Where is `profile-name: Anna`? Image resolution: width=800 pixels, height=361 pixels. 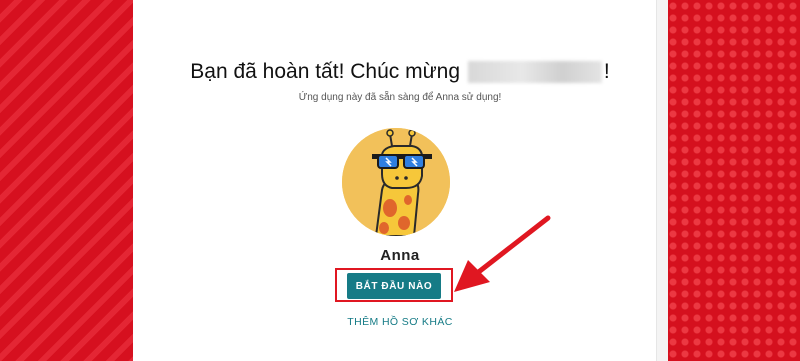
profile-name: Anna is located at coordinates (400, 255).